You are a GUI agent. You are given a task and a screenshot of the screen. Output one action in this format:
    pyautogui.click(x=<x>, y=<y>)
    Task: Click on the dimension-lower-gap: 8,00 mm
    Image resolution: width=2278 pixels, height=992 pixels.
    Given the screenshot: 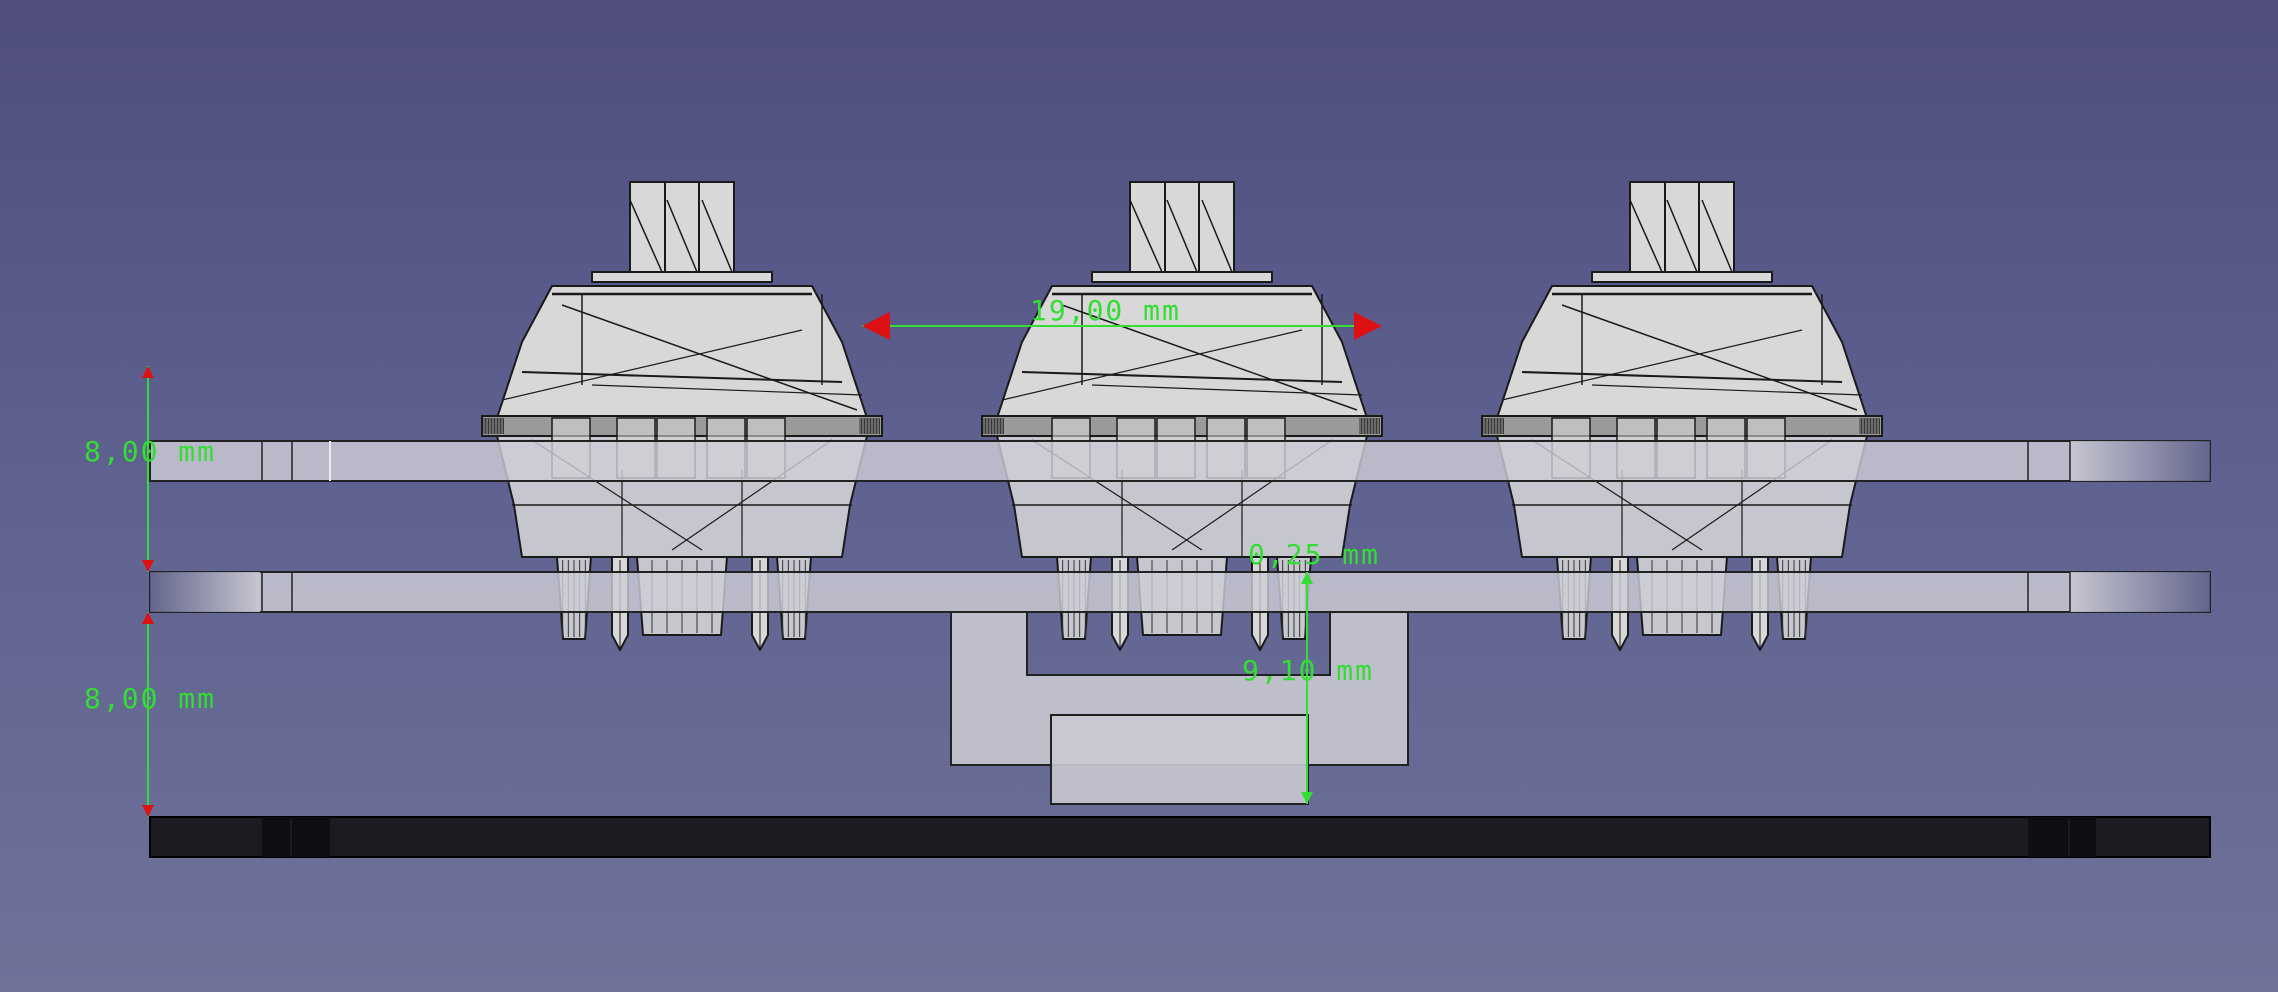 What is the action you would take?
    pyautogui.click(x=150, y=714)
    